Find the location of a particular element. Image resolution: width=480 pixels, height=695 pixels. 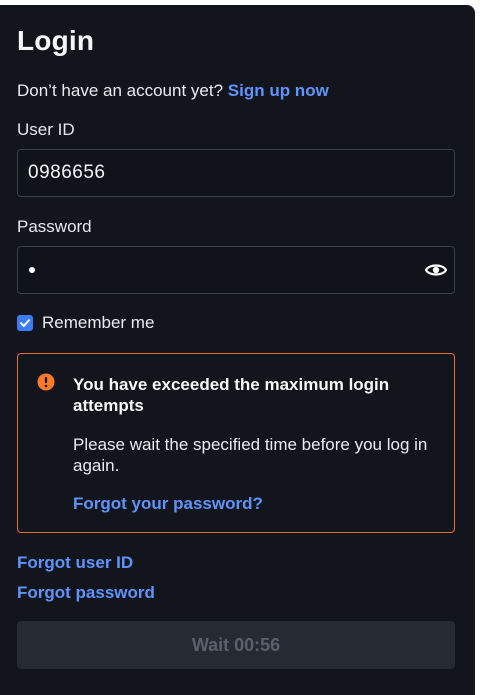

forgot-user-id-link: Forgot user ID is located at coordinates (75, 563).